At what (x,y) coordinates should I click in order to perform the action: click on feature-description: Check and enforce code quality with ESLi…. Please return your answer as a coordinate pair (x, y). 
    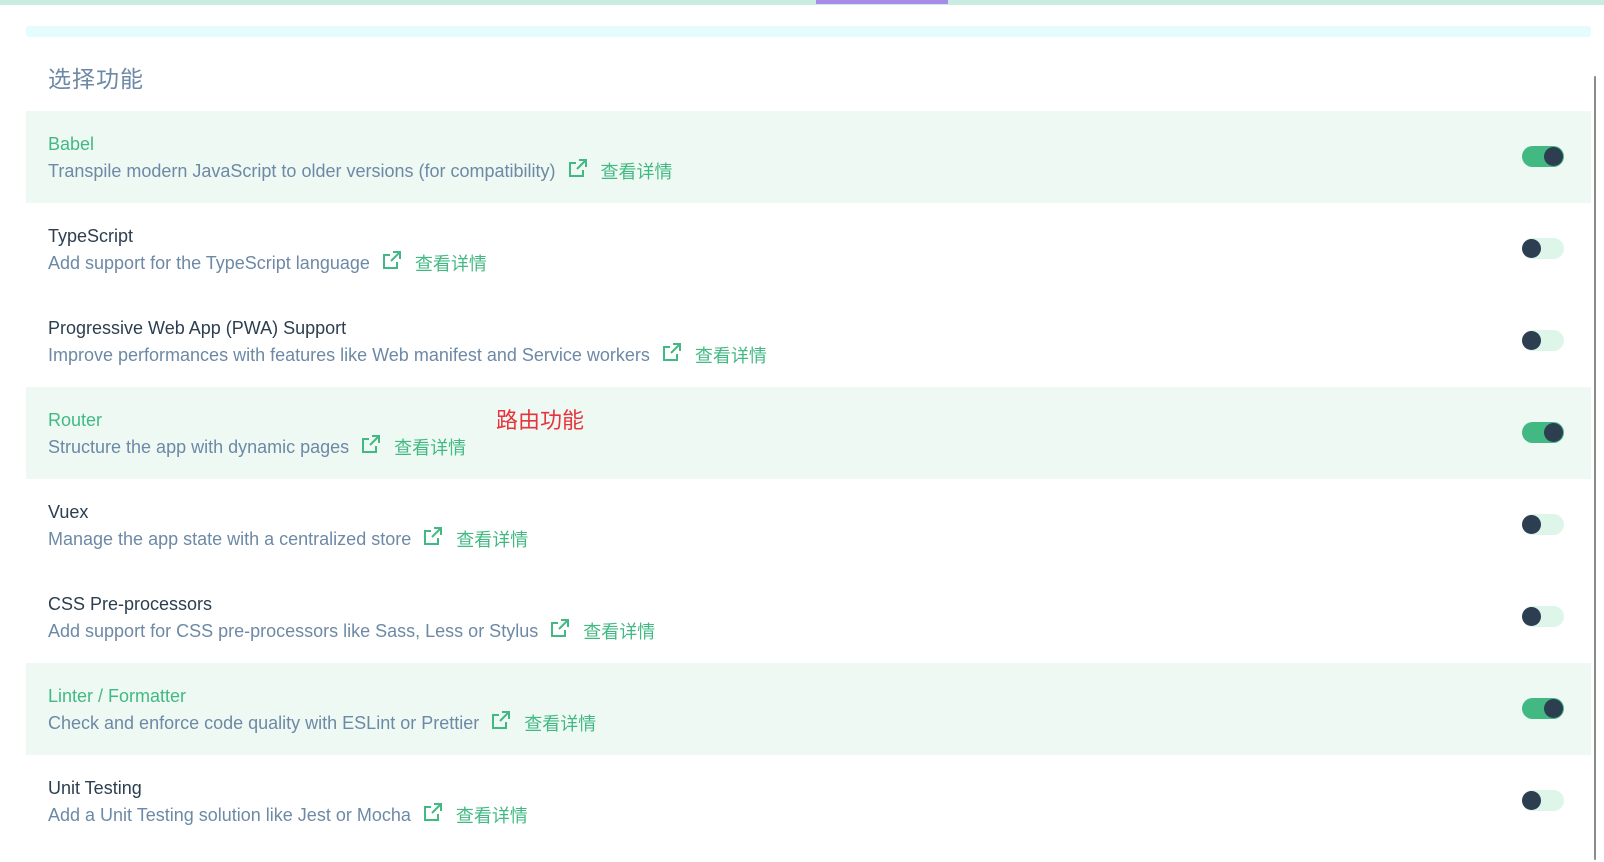
    Looking at the image, I should click on (264, 722).